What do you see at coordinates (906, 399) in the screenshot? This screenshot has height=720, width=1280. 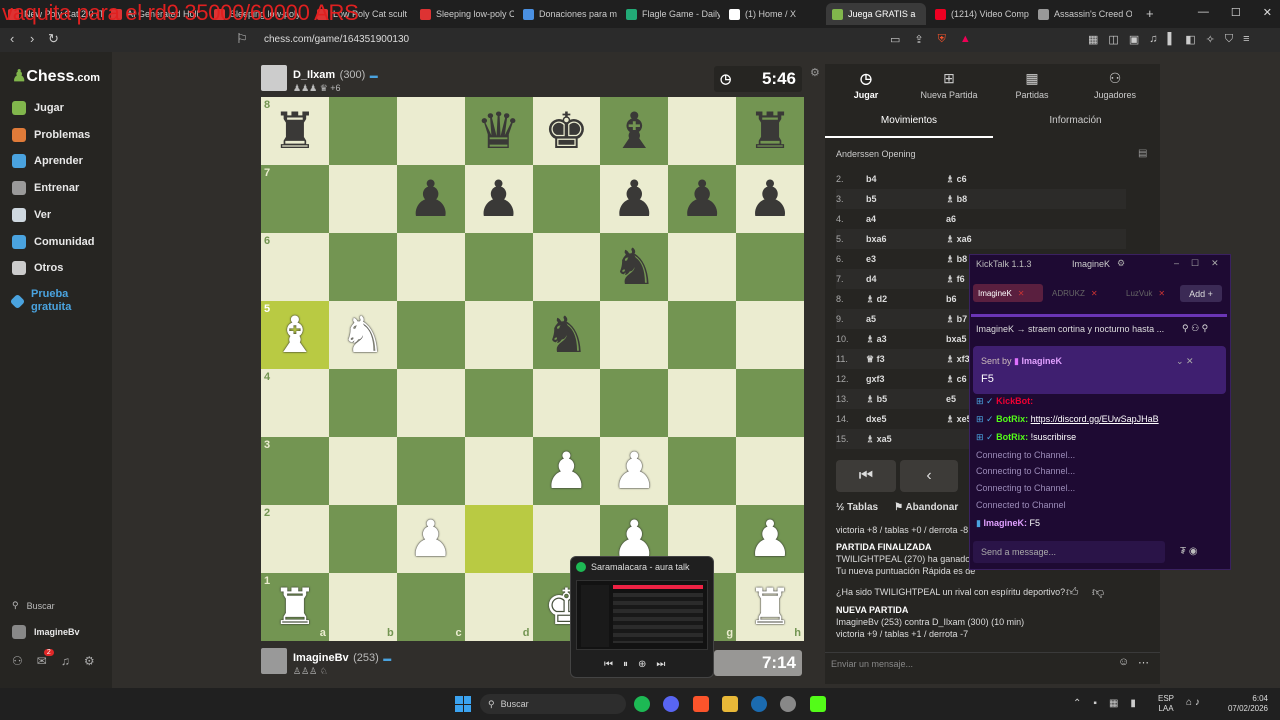 I see `white-move: ♗ b5` at bounding box center [906, 399].